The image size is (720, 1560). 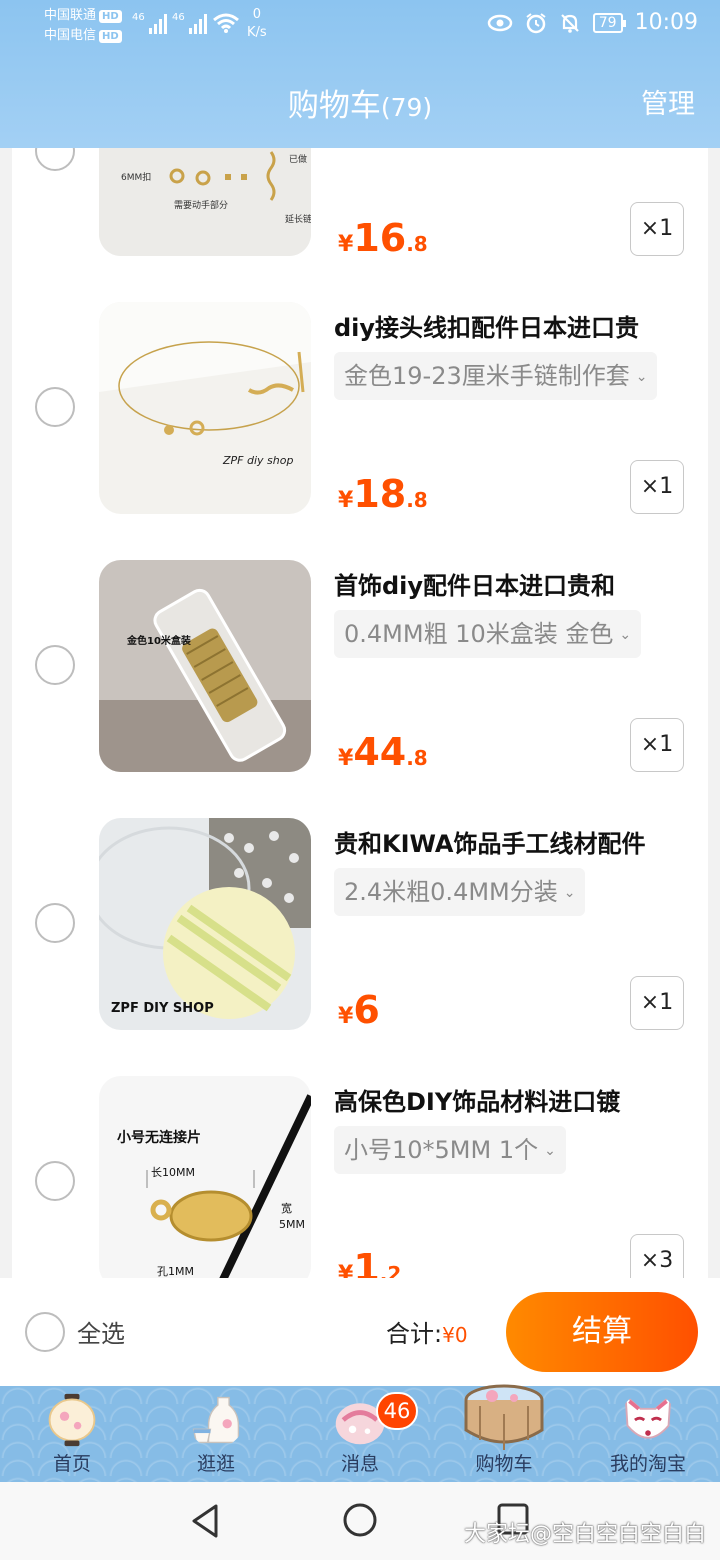 What do you see at coordinates (536, 22) in the screenshot?
I see `alarm-icon` at bounding box center [536, 22].